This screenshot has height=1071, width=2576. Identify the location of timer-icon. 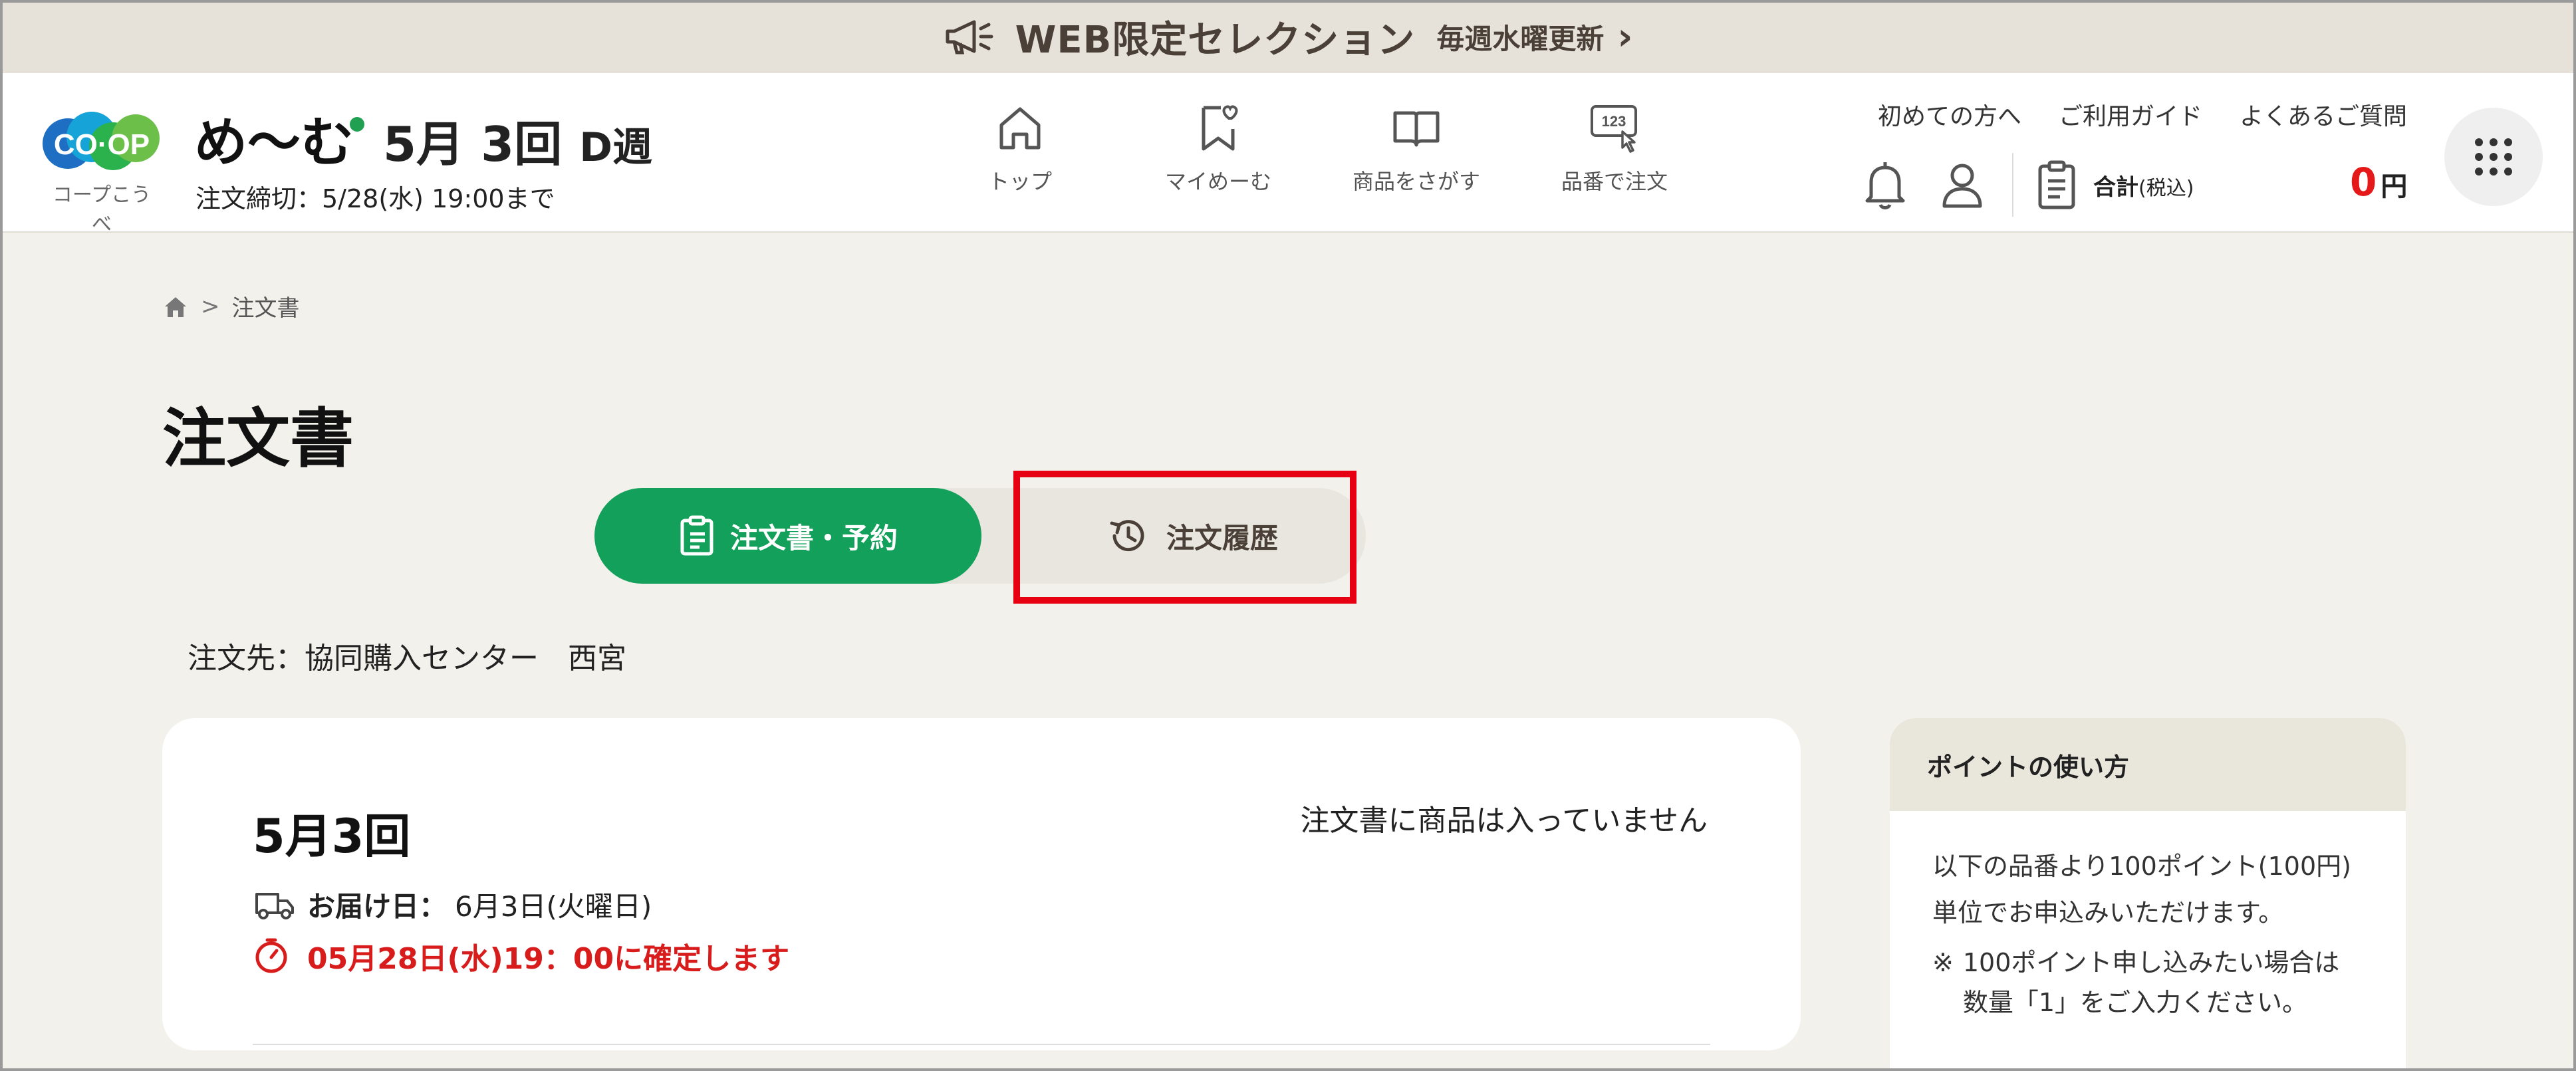
(271, 955).